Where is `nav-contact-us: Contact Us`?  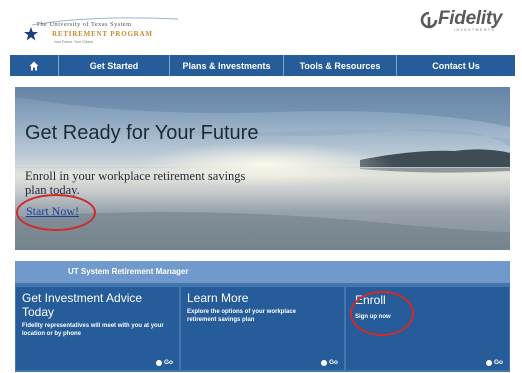
nav-contact-us: Contact Us is located at coordinates (455, 65).